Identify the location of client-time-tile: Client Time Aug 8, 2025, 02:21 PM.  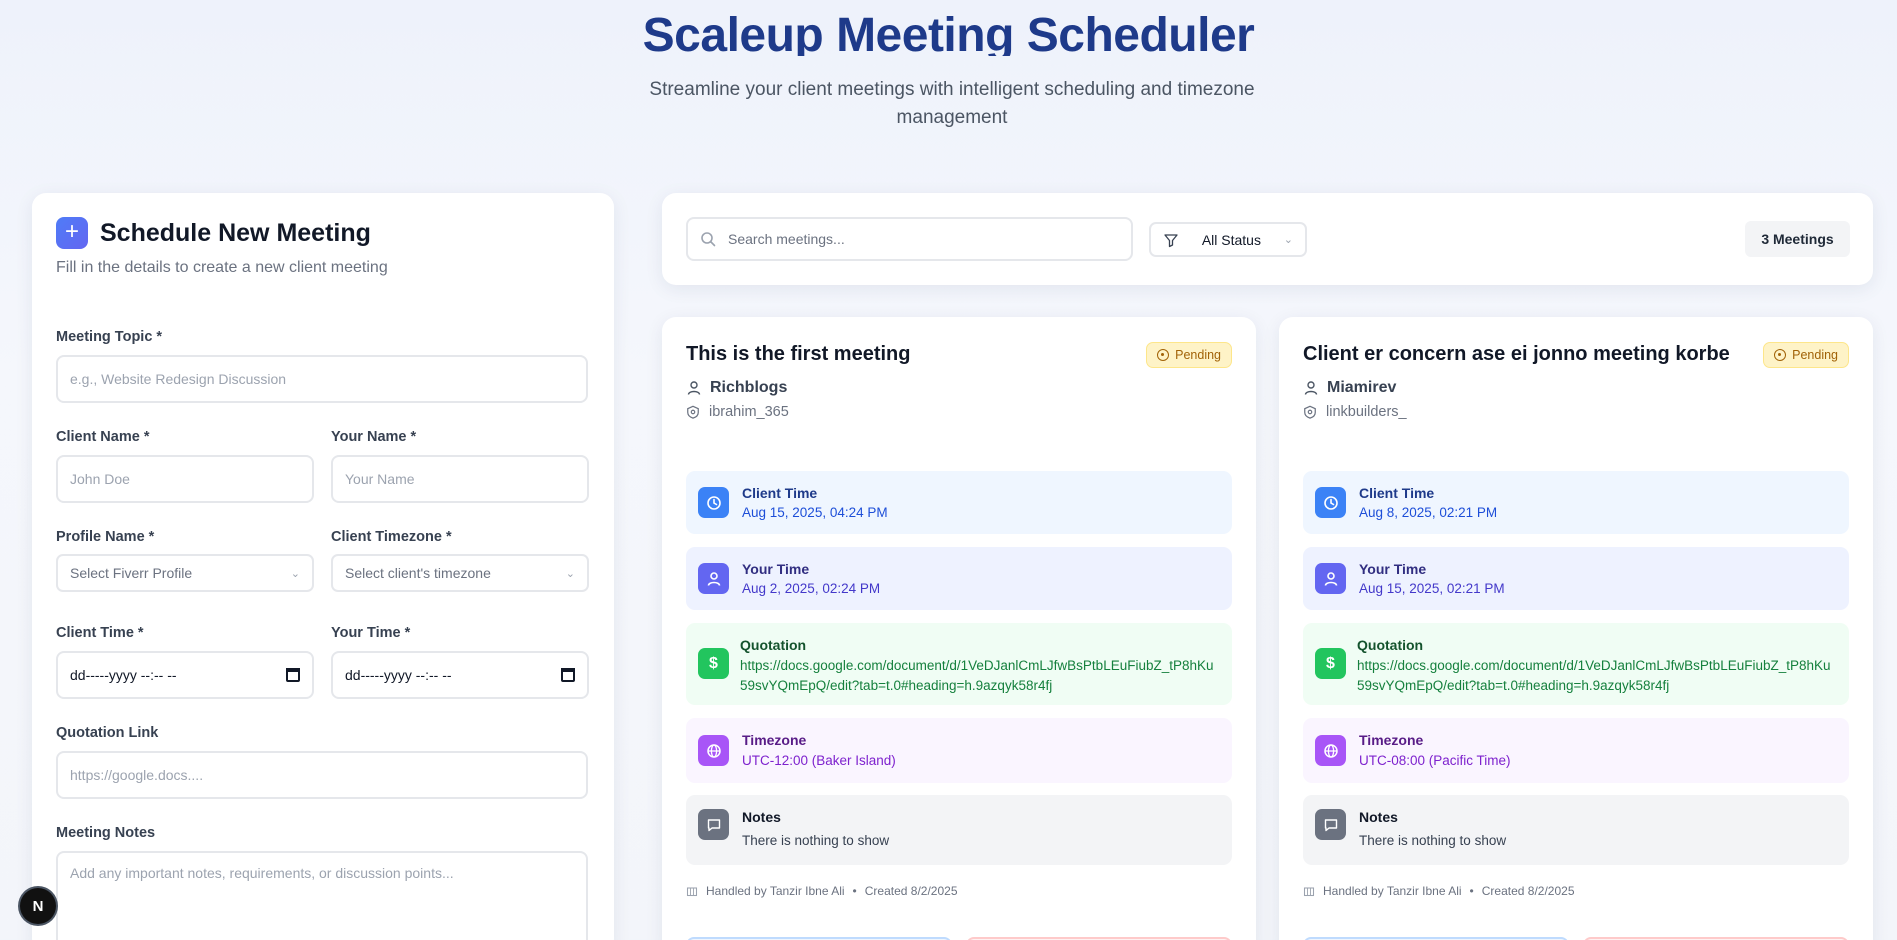
(1576, 502).